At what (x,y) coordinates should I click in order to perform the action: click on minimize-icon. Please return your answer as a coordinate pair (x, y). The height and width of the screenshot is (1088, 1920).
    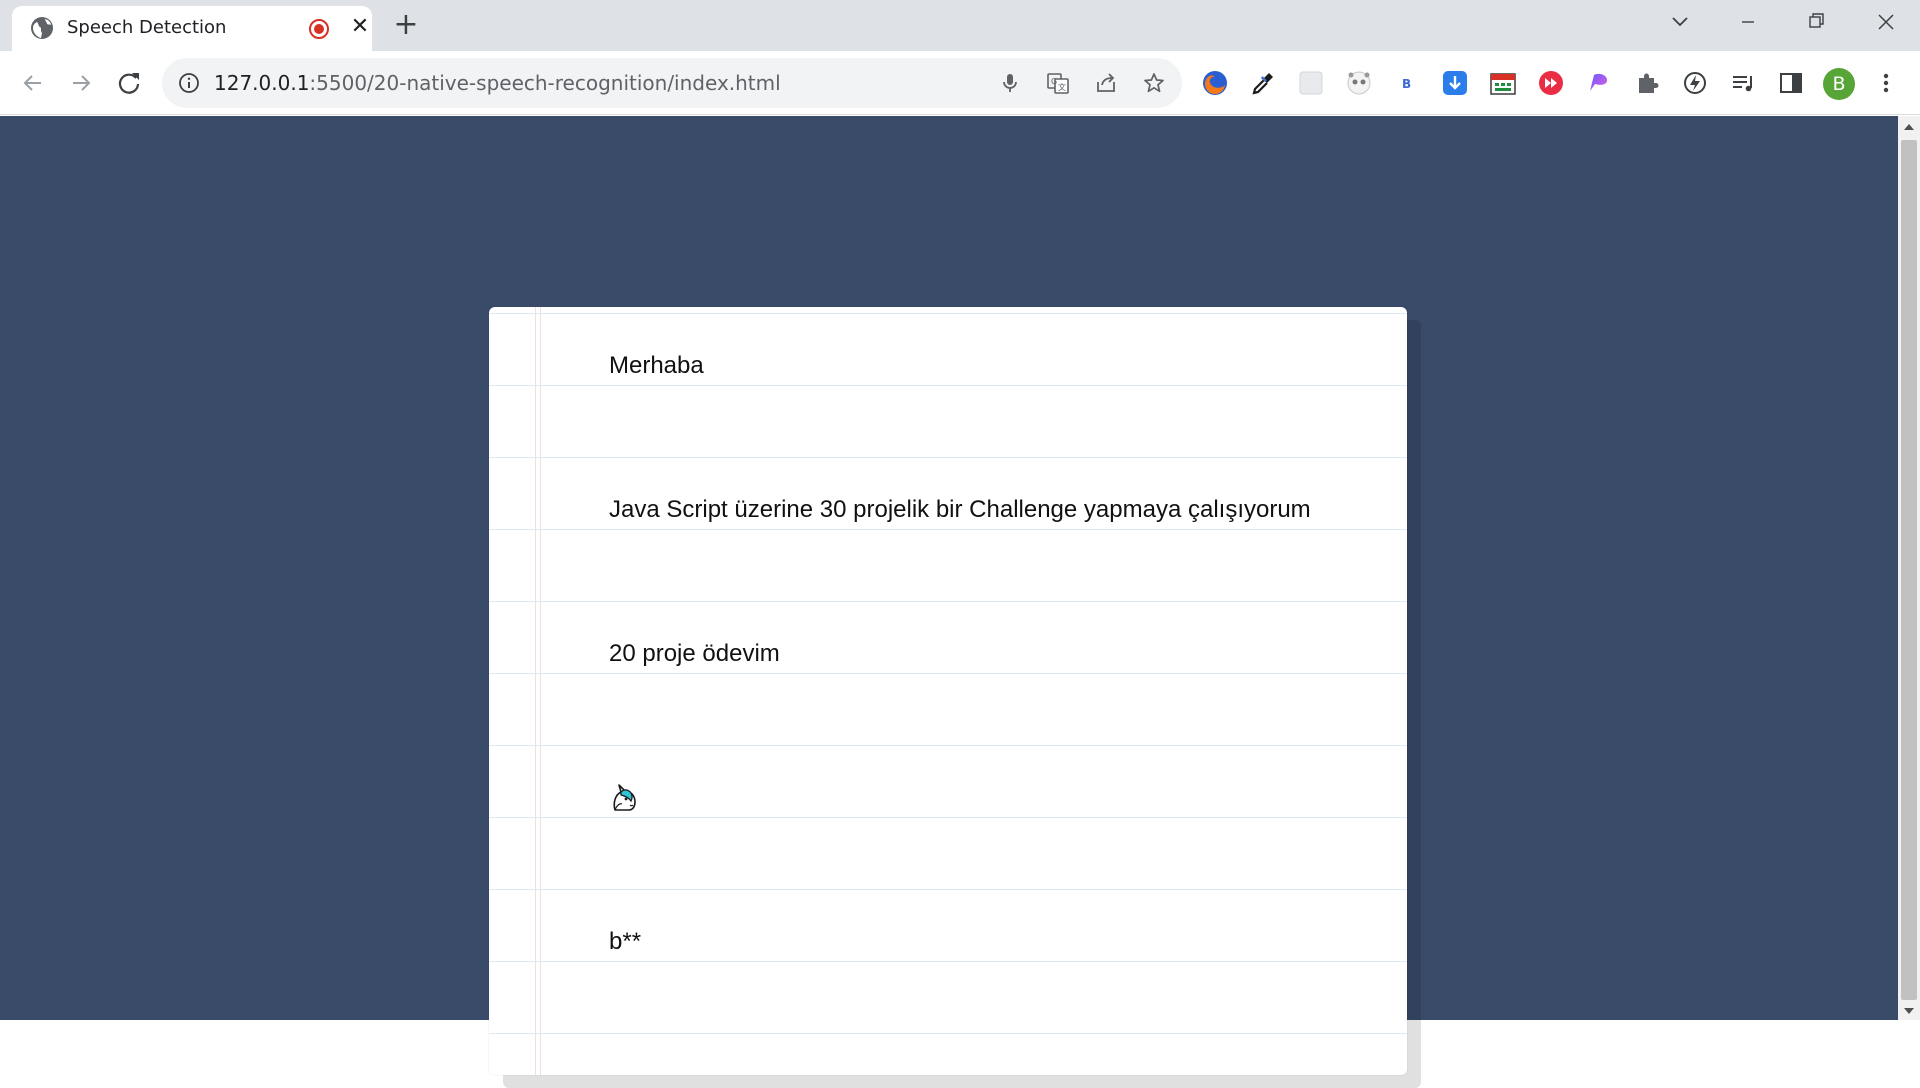
    Looking at the image, I should click on (1748, 22).